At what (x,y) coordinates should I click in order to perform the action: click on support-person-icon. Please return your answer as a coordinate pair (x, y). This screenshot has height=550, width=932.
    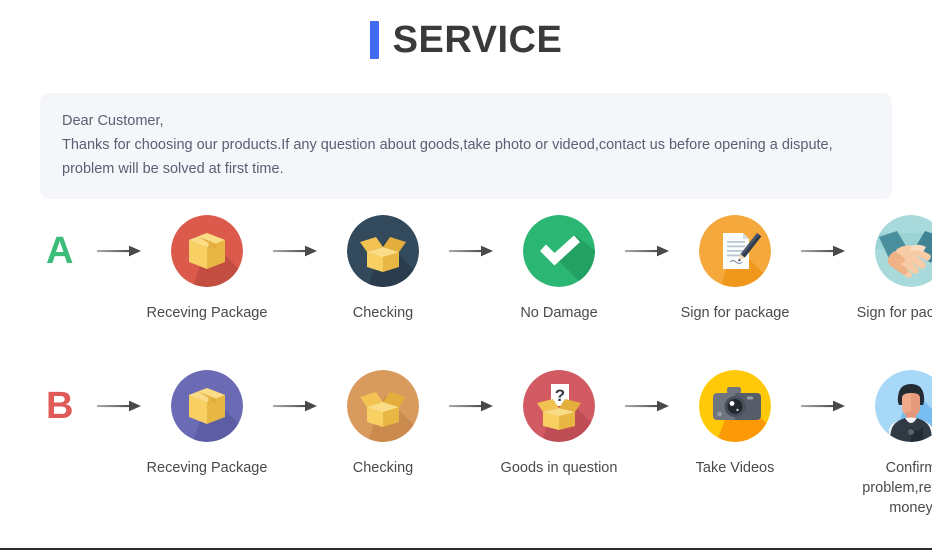
    Looking at the image, I should click on (903, 406).